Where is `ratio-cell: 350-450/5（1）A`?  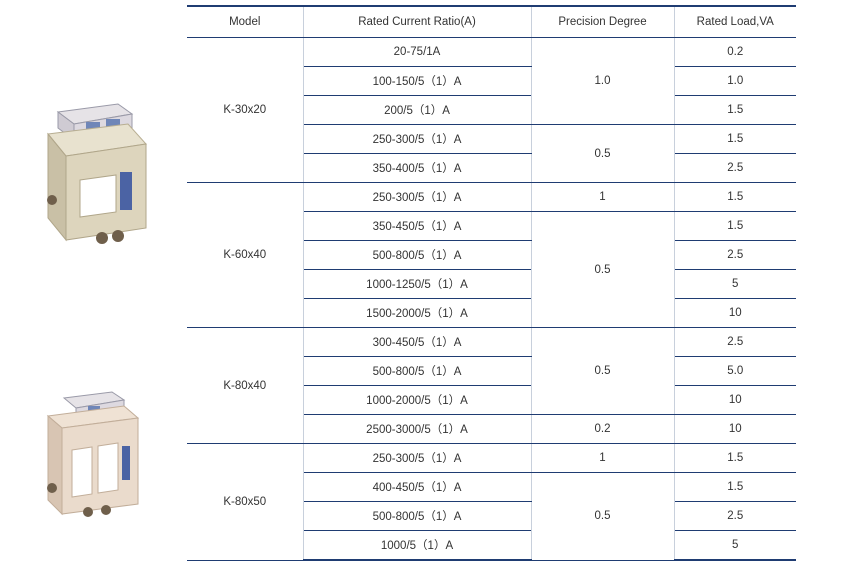
ratio-cell: 350-450/5（1）A is located at coordinates (417, 226).